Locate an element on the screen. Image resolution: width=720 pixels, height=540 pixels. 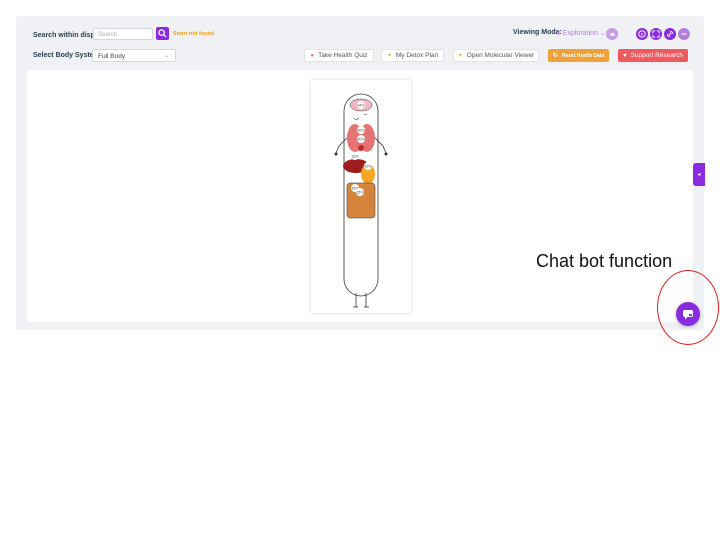
brain-percent: 64% is located at coordinates (360, 105).